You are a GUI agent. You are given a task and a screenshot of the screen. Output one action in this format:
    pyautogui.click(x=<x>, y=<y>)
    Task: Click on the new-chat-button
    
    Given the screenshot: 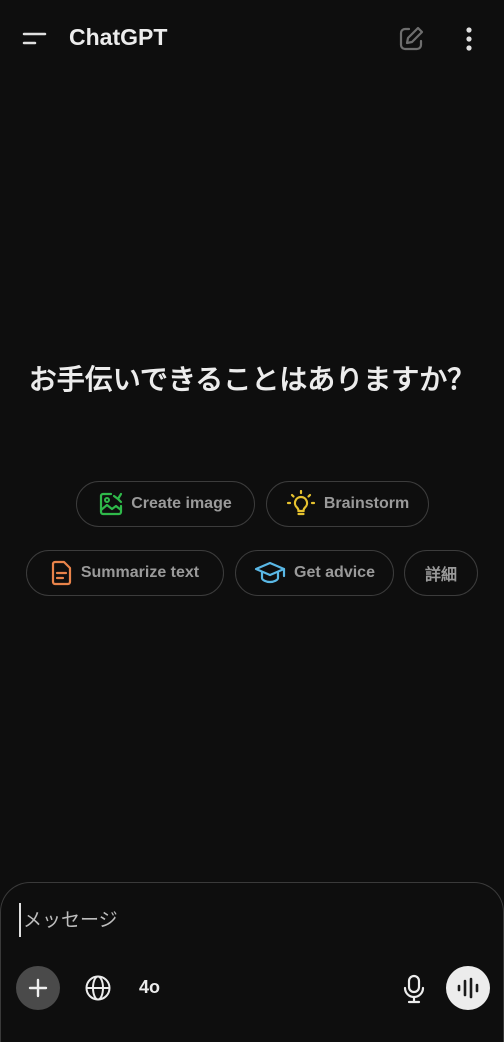 What is the action you would take?
    pyautogui.click(x=411, y=39)
    